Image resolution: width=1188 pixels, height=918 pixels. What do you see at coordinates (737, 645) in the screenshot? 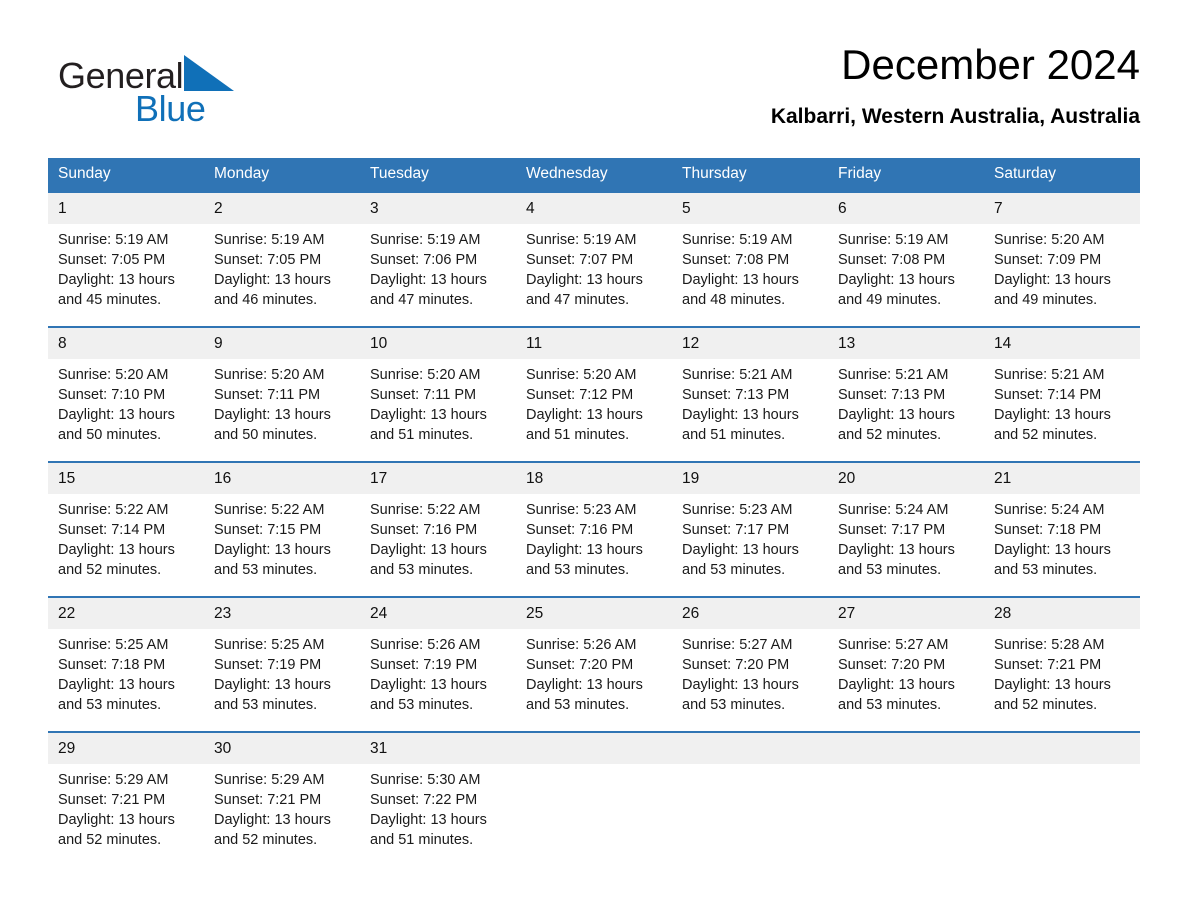
I see `sunrise-text: Sunrise: 5:27 AM` at bounding box center [737, 645].